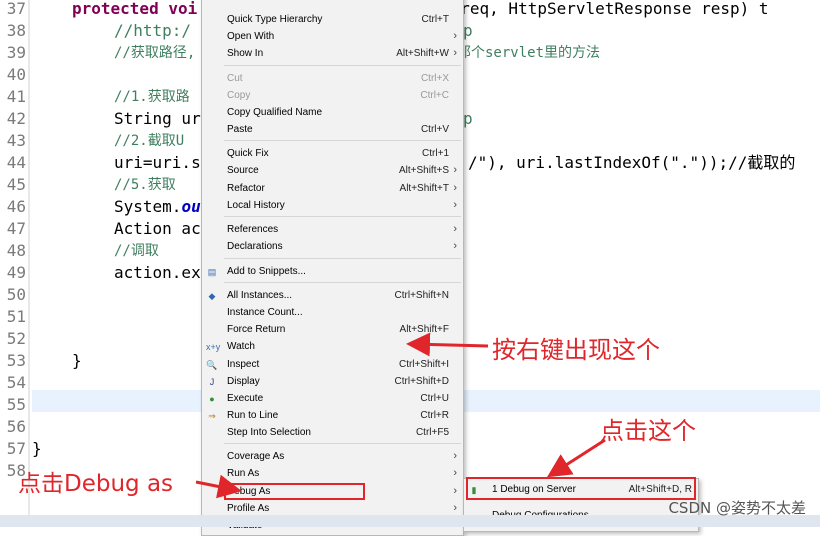  Describe the element at coordinates (576, 350) in the screenshot. I see `annotation-right-click: 按右键出现这个` at that location.